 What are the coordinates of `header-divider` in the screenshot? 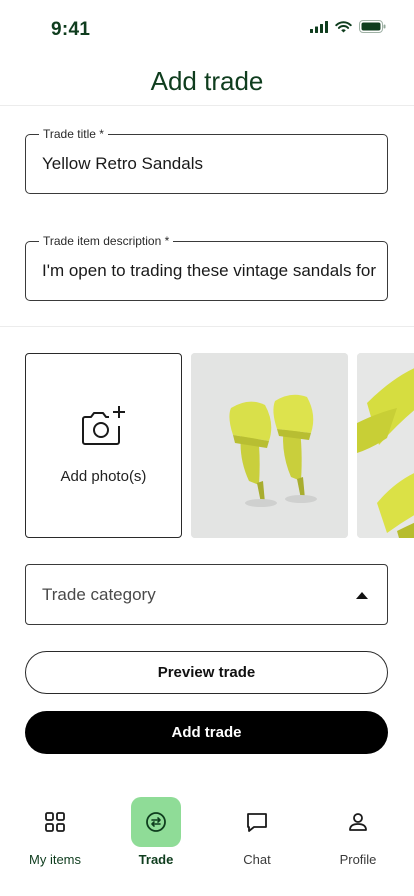 It's located at (207, 105).